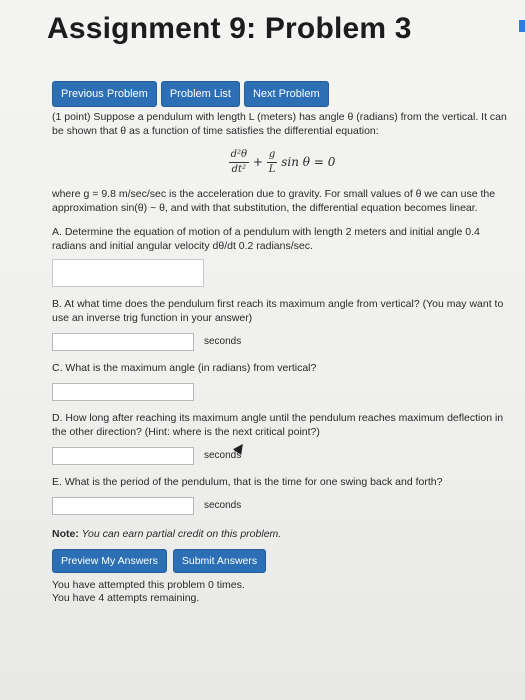  Describe the element at coordinates (272, 169) in the screenshot. I see `fraction-denominator: L` at that location.